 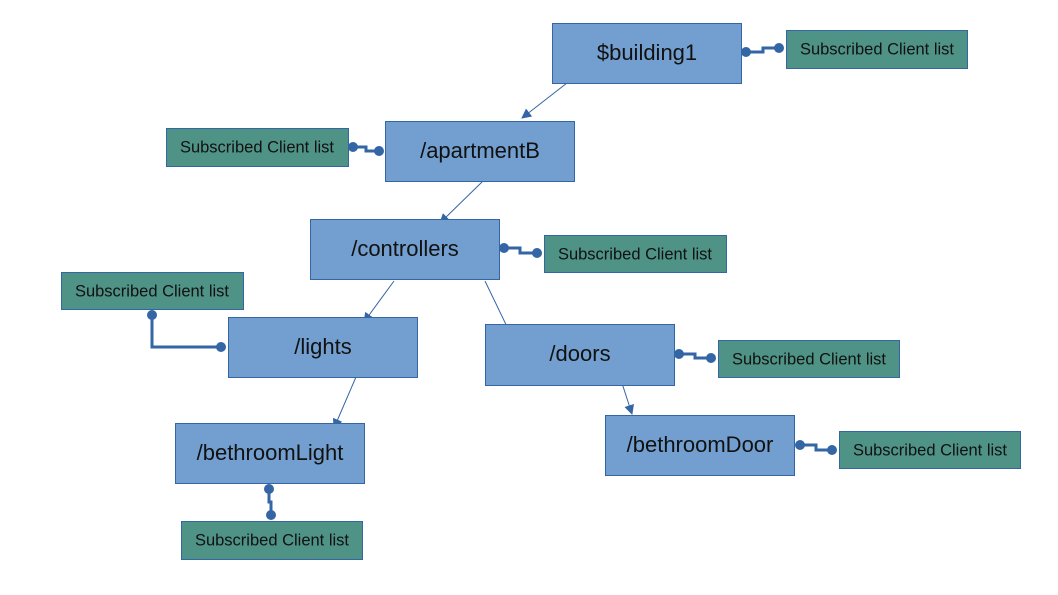 I want to click on node-label: /bethroomLight, so click(x=270, y=452).